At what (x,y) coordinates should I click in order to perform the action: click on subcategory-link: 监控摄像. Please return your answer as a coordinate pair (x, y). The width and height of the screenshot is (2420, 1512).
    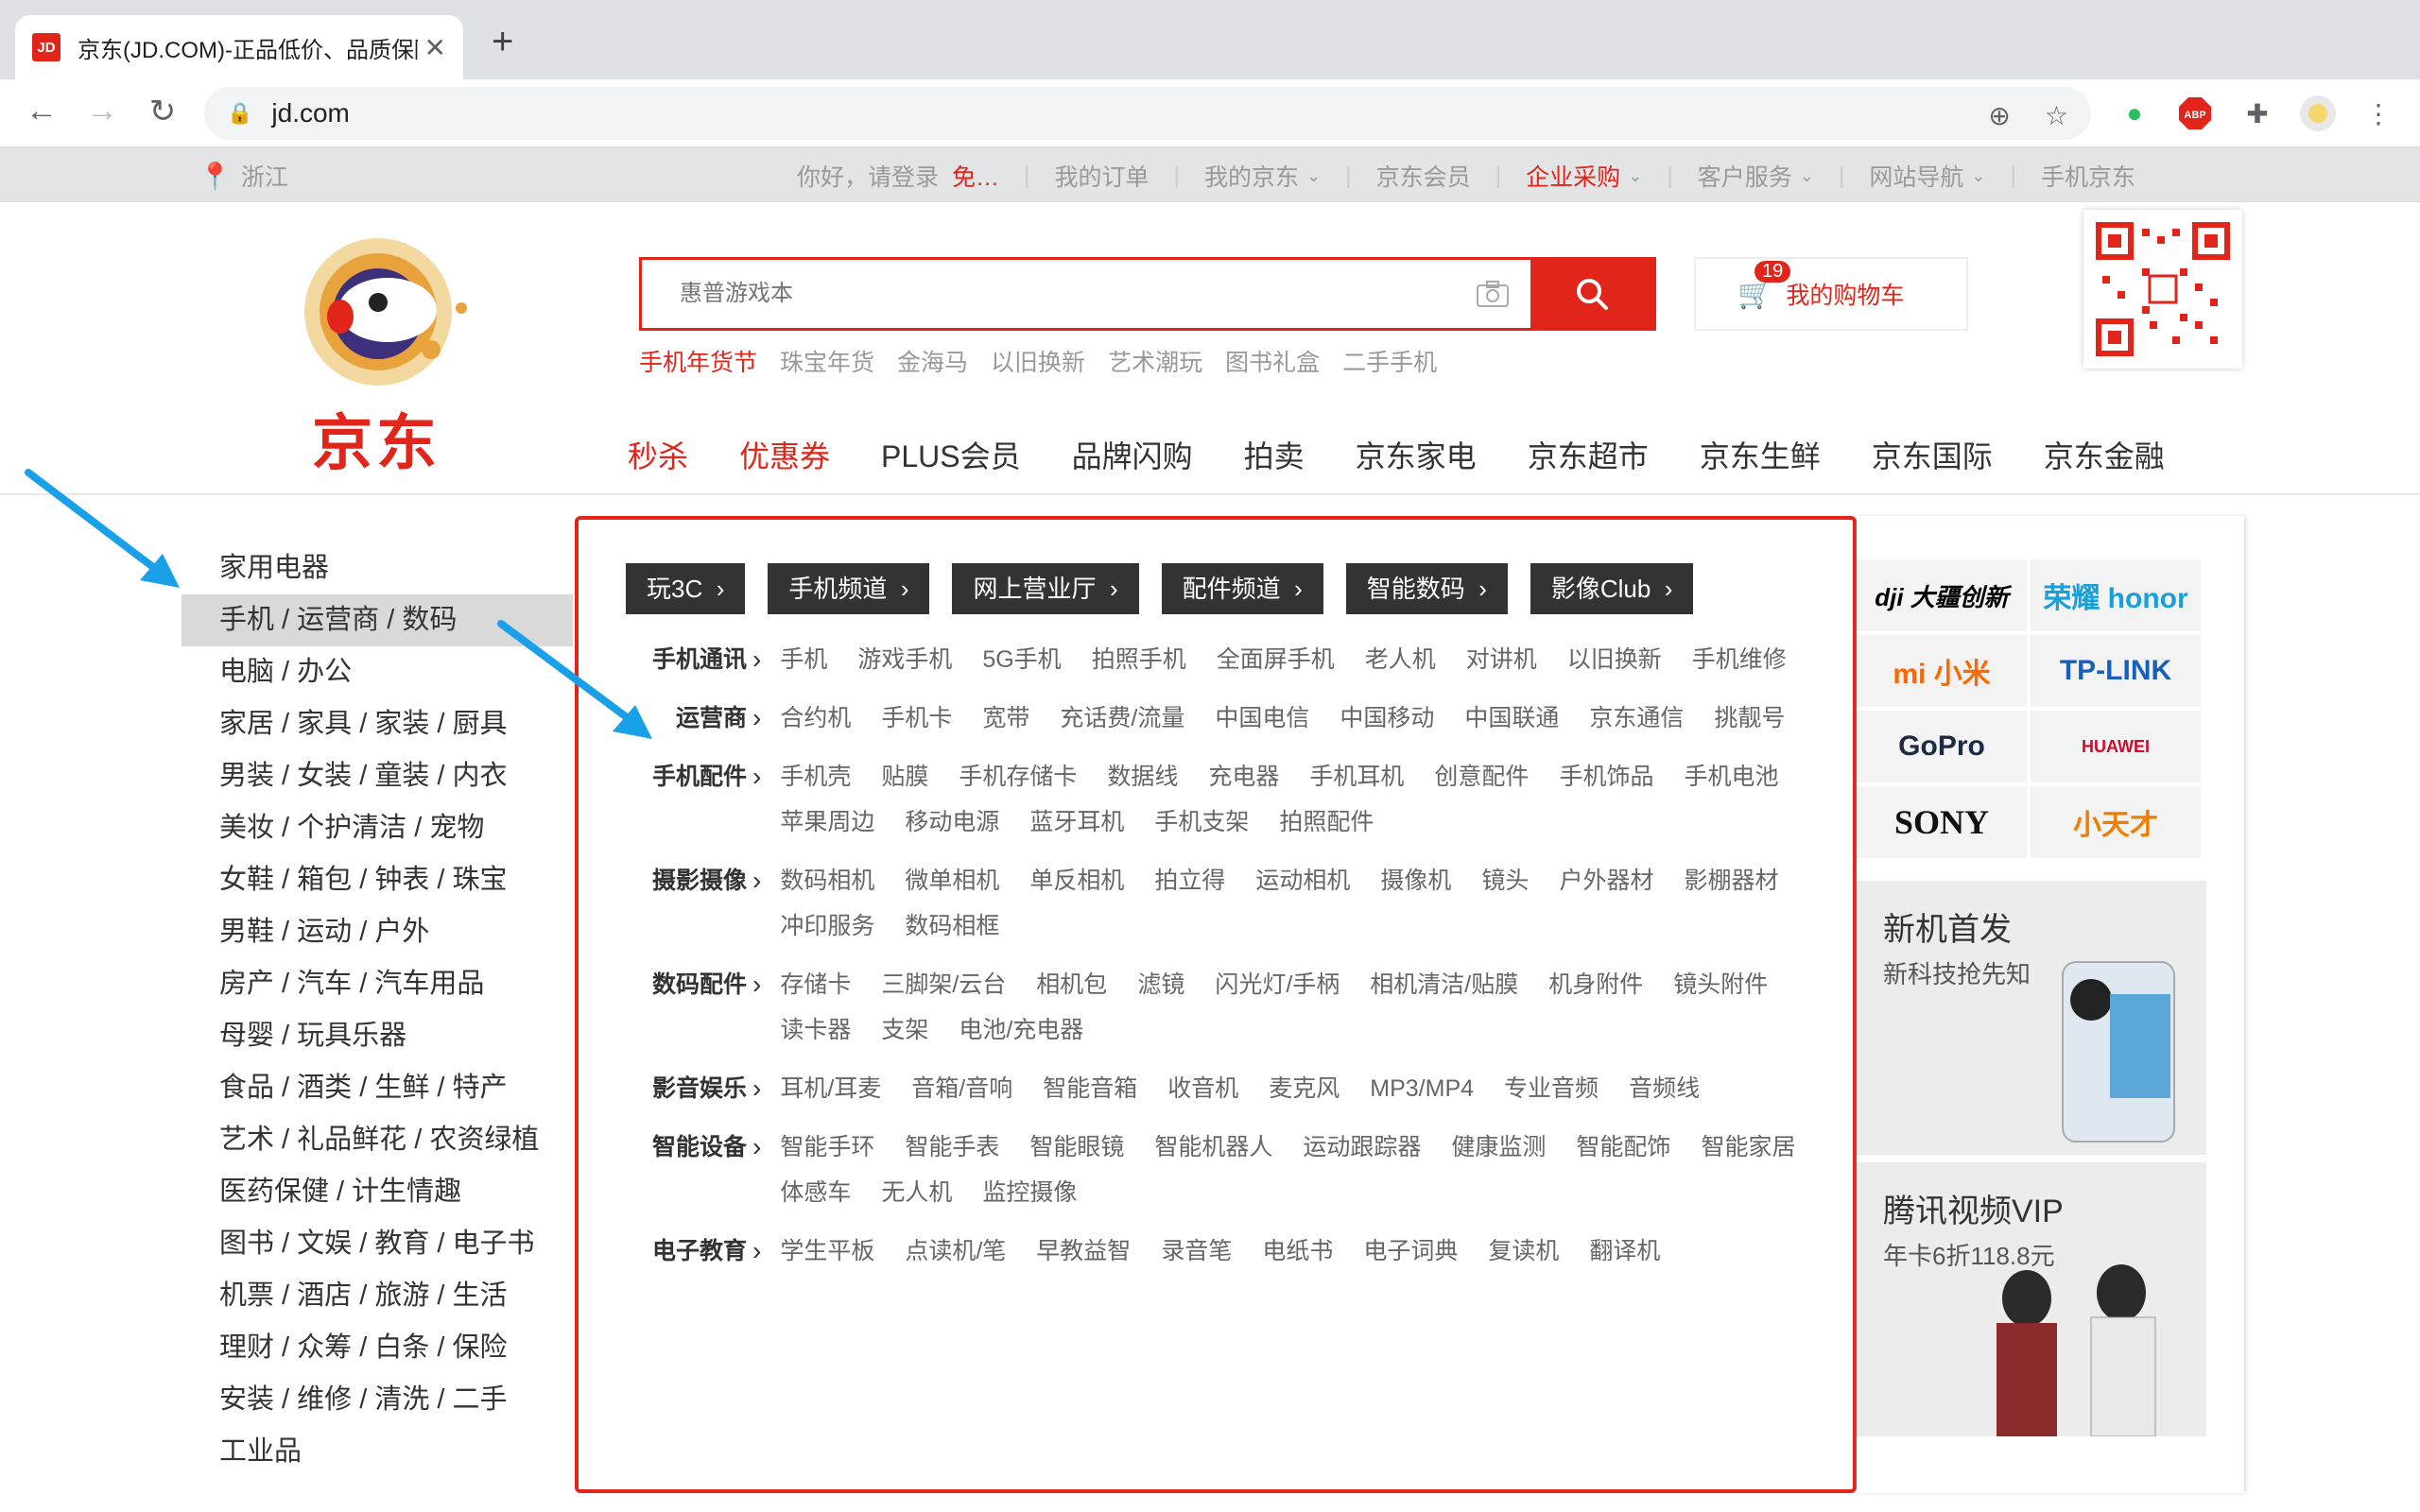
    Looking at the image, I should click on (1029, 1192).